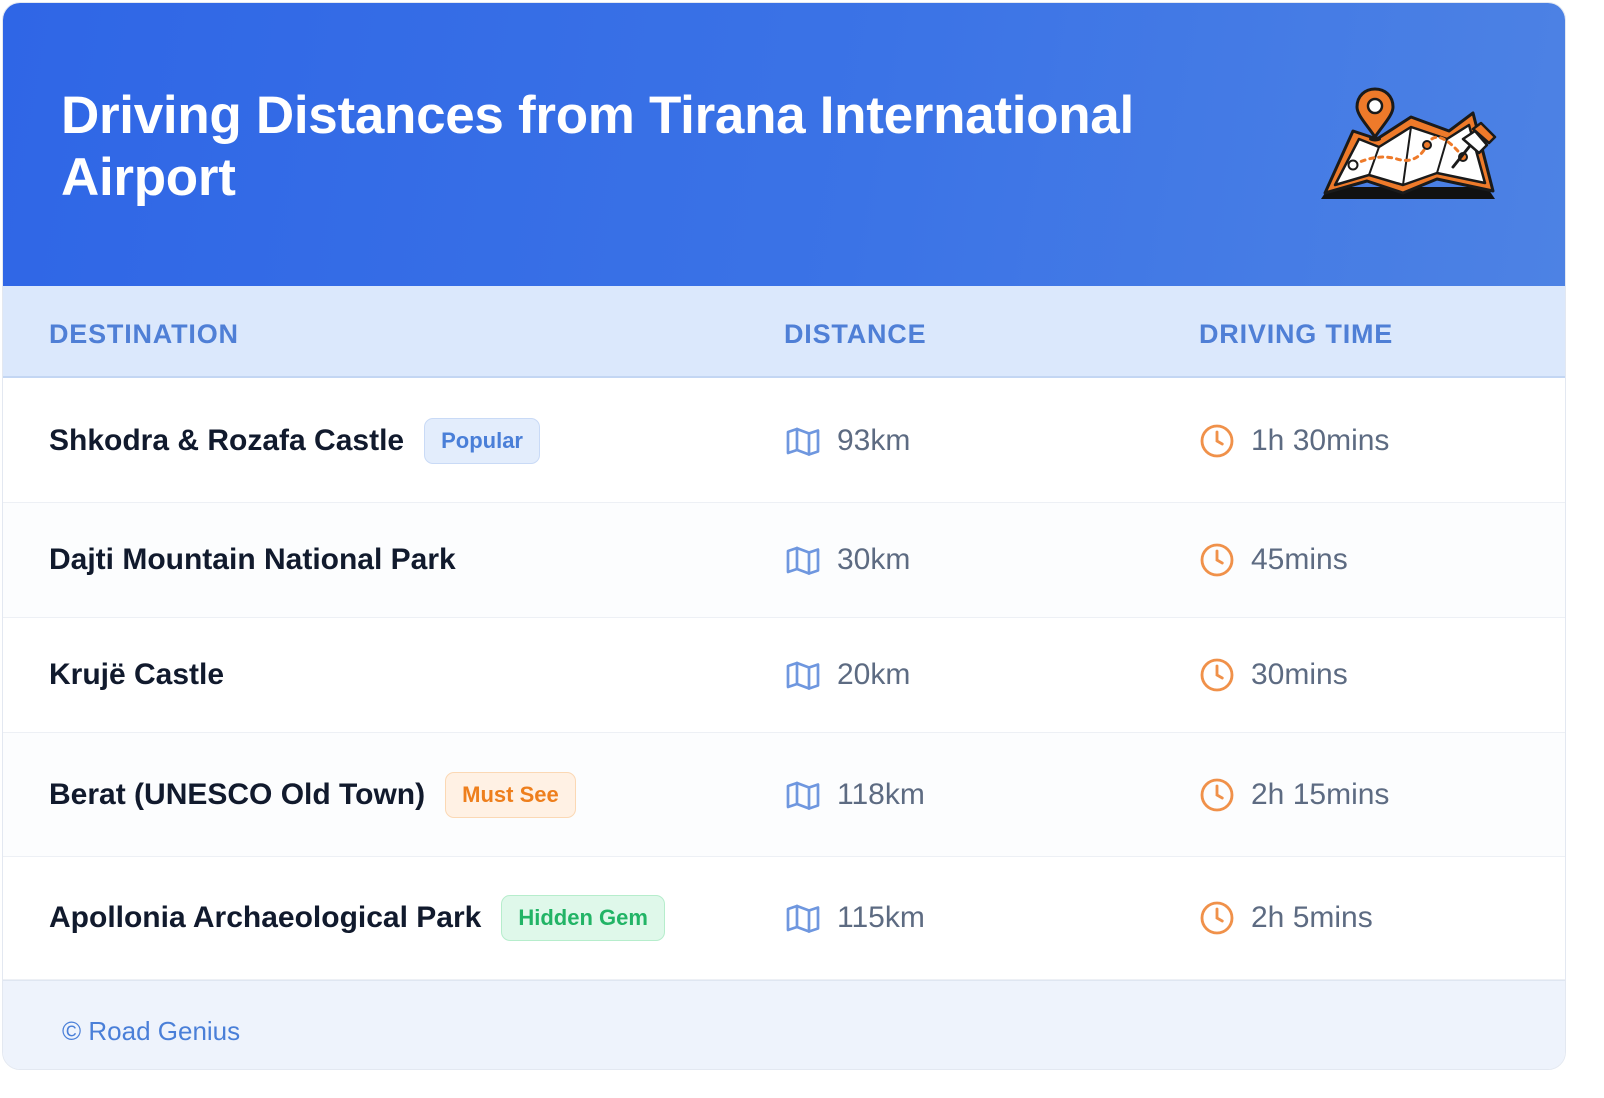 The image size is (1604, 1098). I want to click on copyright-text: © Road Genius, so click(151, 1031).